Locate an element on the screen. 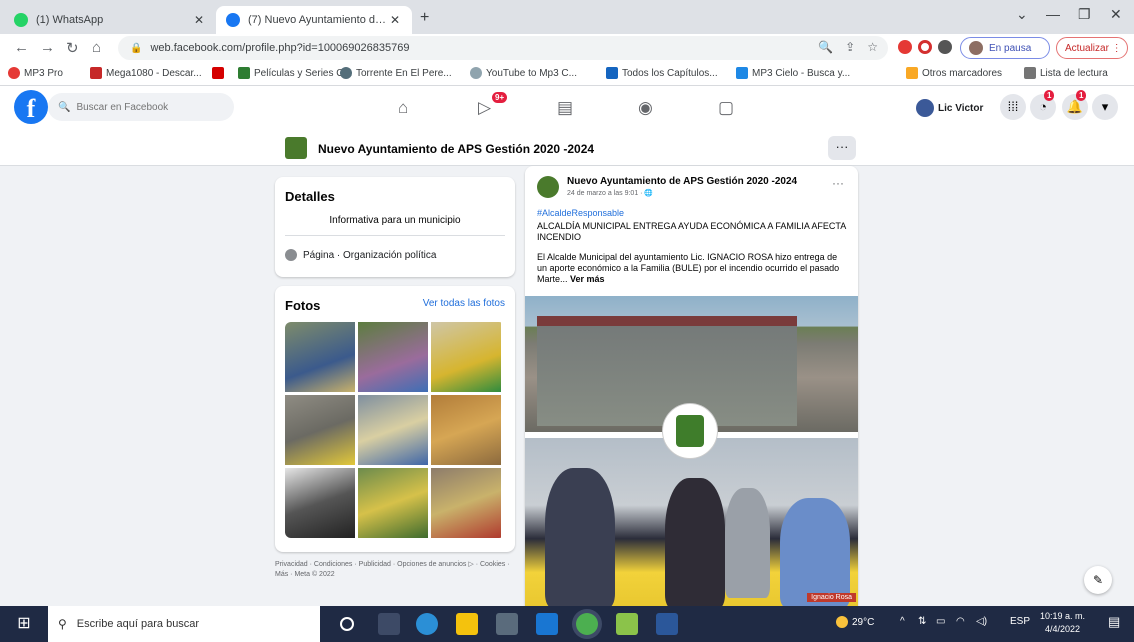  maximize-button: ❐ is located at coordinates (1084, 14).